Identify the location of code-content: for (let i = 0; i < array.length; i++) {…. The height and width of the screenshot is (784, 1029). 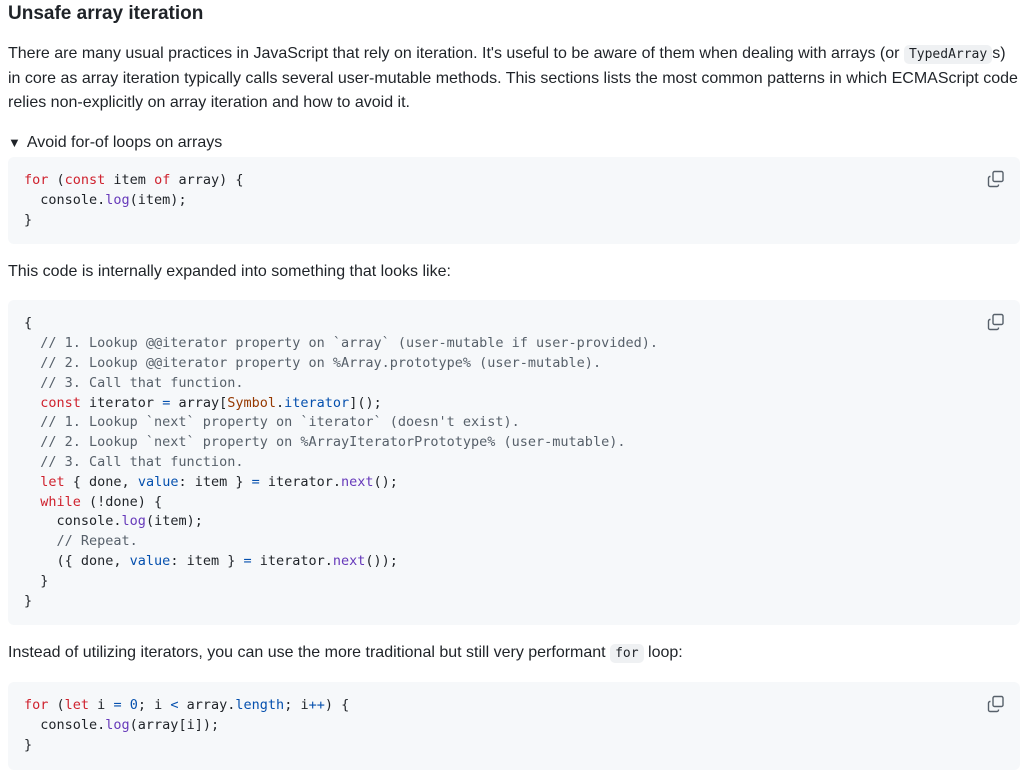
(187, 725).